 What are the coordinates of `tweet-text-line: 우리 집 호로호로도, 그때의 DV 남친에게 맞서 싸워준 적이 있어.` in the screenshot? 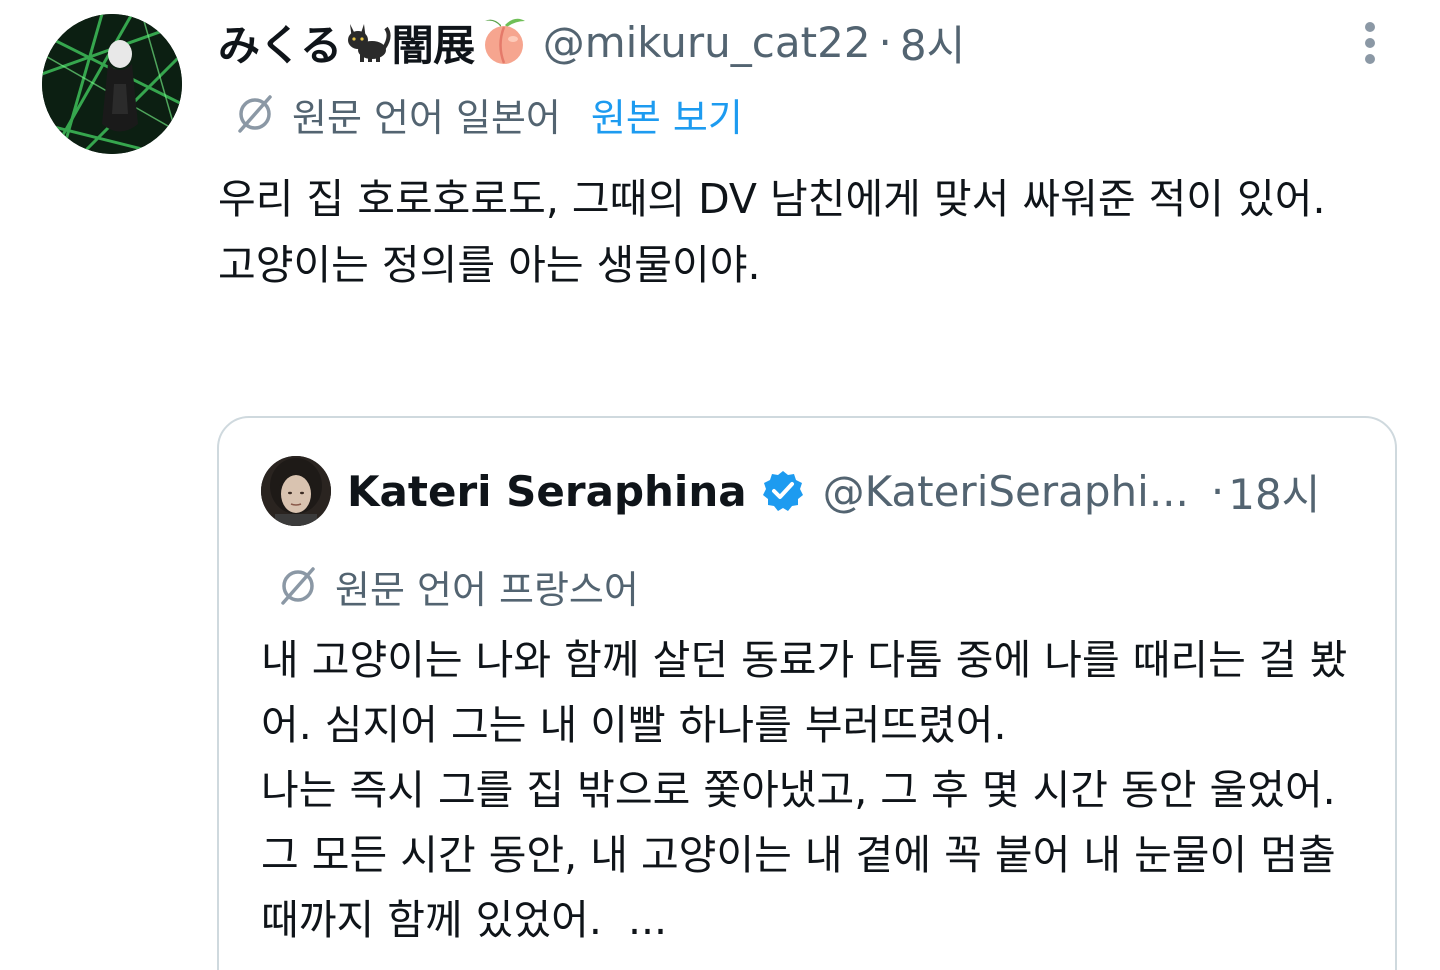 It's located at (772, 199).